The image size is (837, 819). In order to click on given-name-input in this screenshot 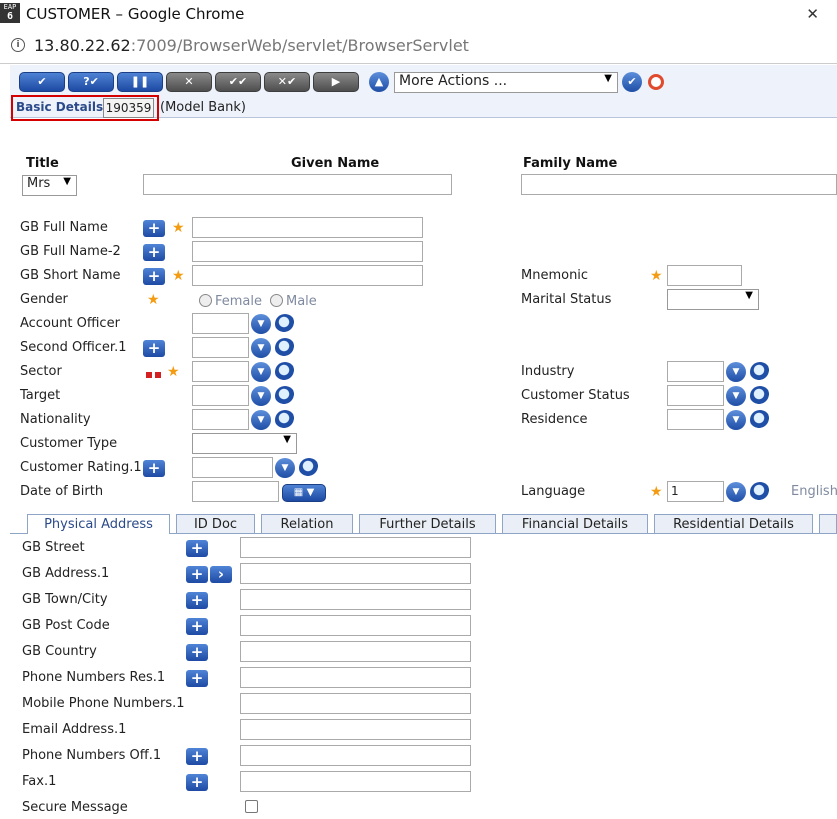, I will do `click(297, 184)`.